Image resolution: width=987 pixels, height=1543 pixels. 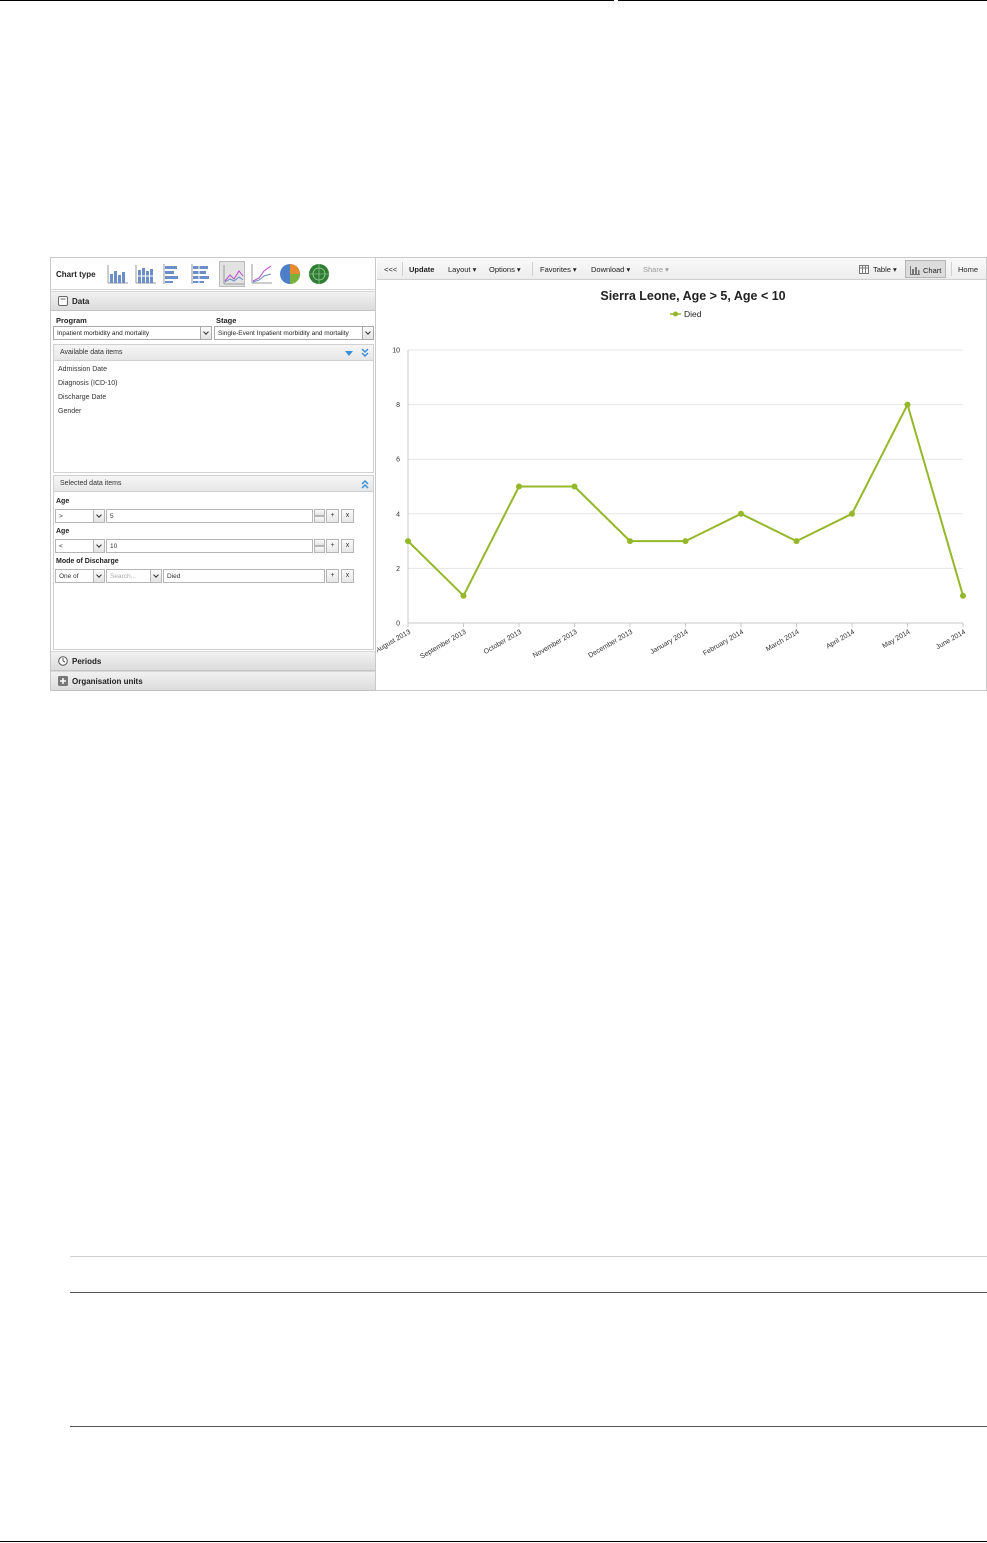 I want to click on y-tick-label: 6, so click(x=398, y=460).